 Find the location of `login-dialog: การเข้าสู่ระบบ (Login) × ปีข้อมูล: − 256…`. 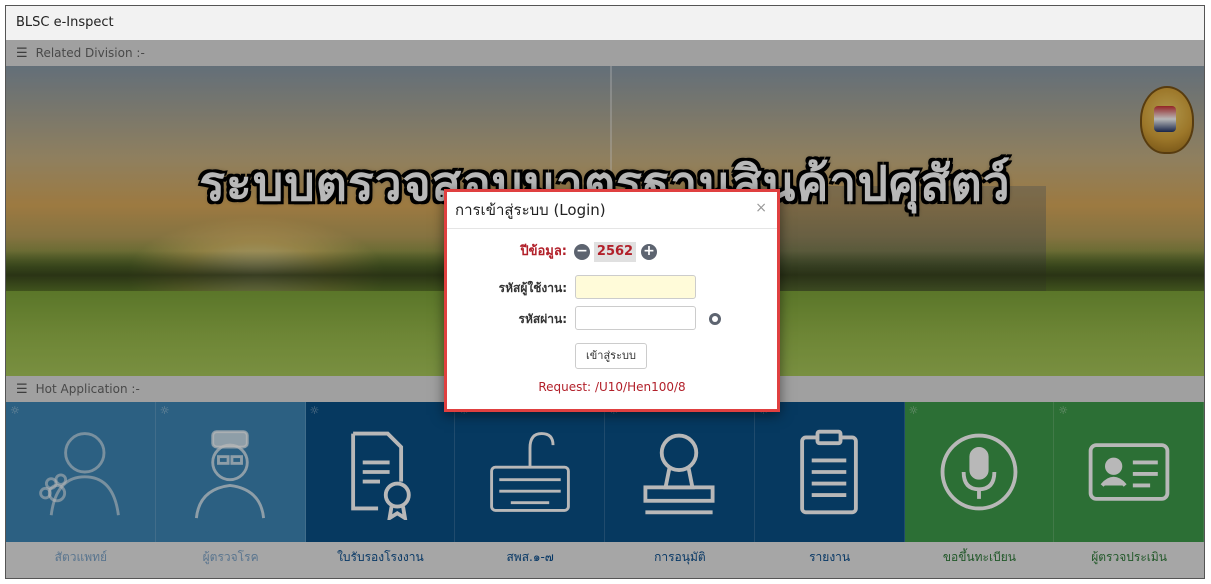

login-dialog: การเข้าสู่ระบบ (Login) × ปีข้อมูล: − 256… is located at coordinates (612, 300).